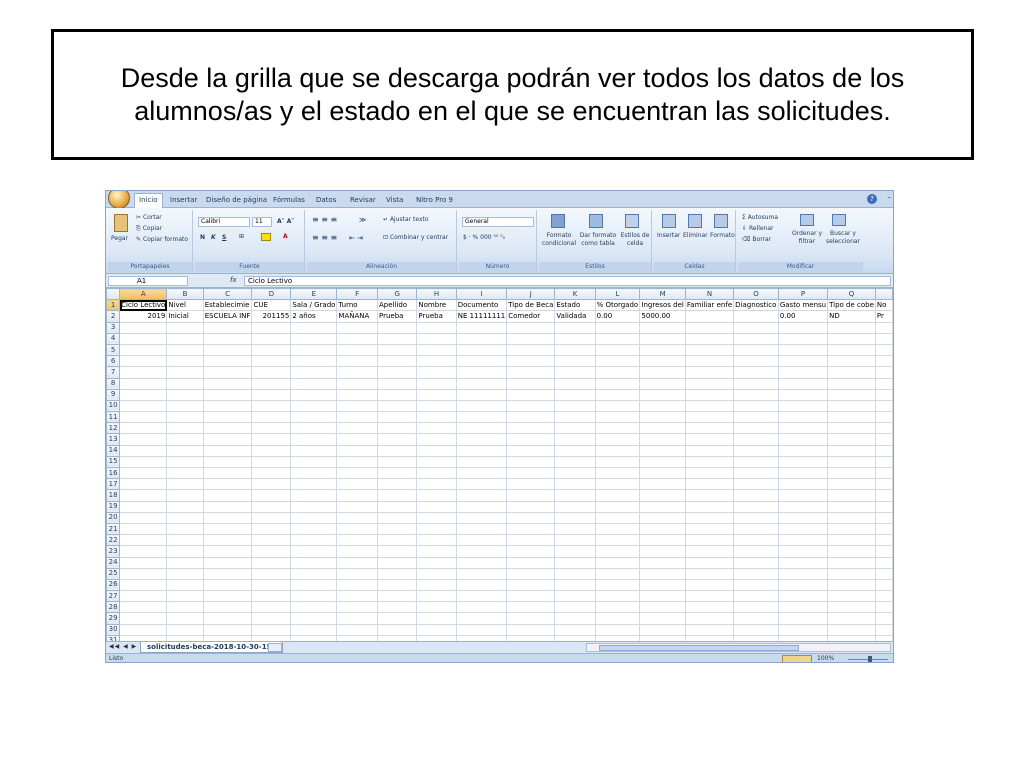 This screenshot has width=1024, height=768. I want to click on cell: Turno, so click(357, 305).